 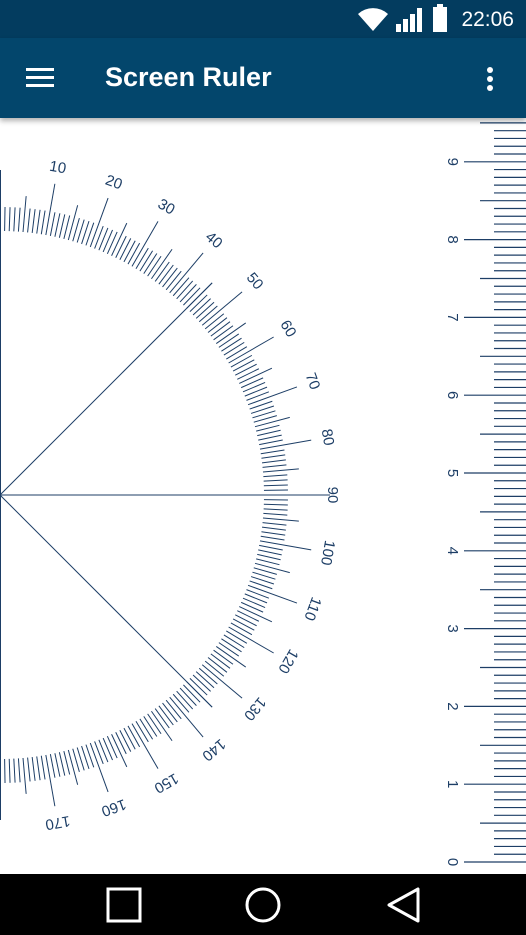 What do you see at coordinates (255, 281) in the screenshot?
I see `protractor-label: 50` at bounding box center [255, 281].